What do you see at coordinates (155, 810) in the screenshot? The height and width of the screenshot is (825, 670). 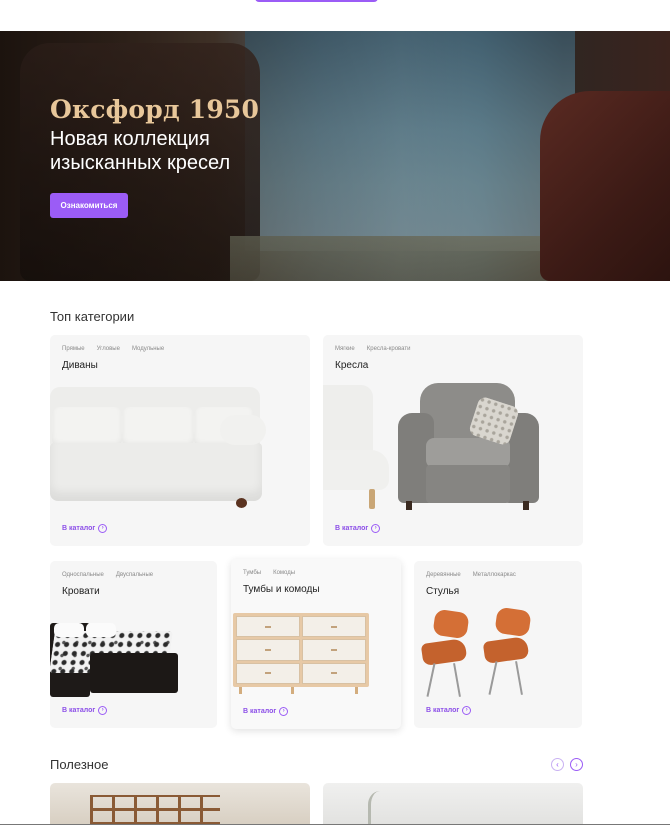 I see `bookshelf-image` at bounding box center [155, 810].